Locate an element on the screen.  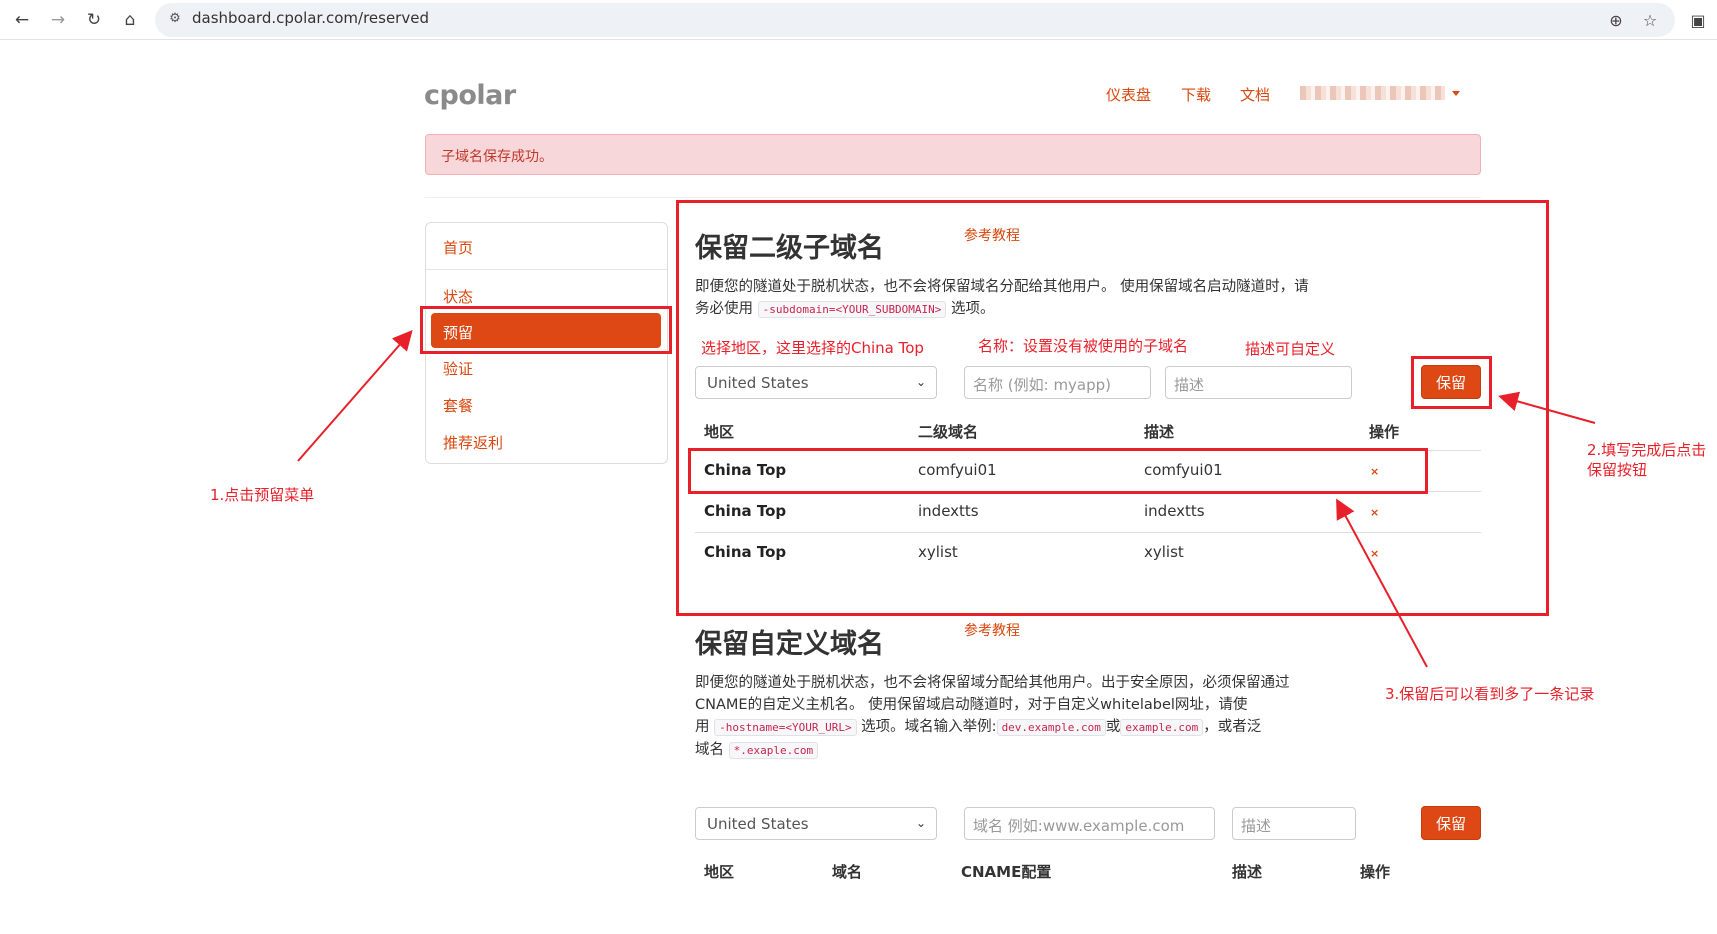
arrow-step3 is located at coordinates (1382, 583).